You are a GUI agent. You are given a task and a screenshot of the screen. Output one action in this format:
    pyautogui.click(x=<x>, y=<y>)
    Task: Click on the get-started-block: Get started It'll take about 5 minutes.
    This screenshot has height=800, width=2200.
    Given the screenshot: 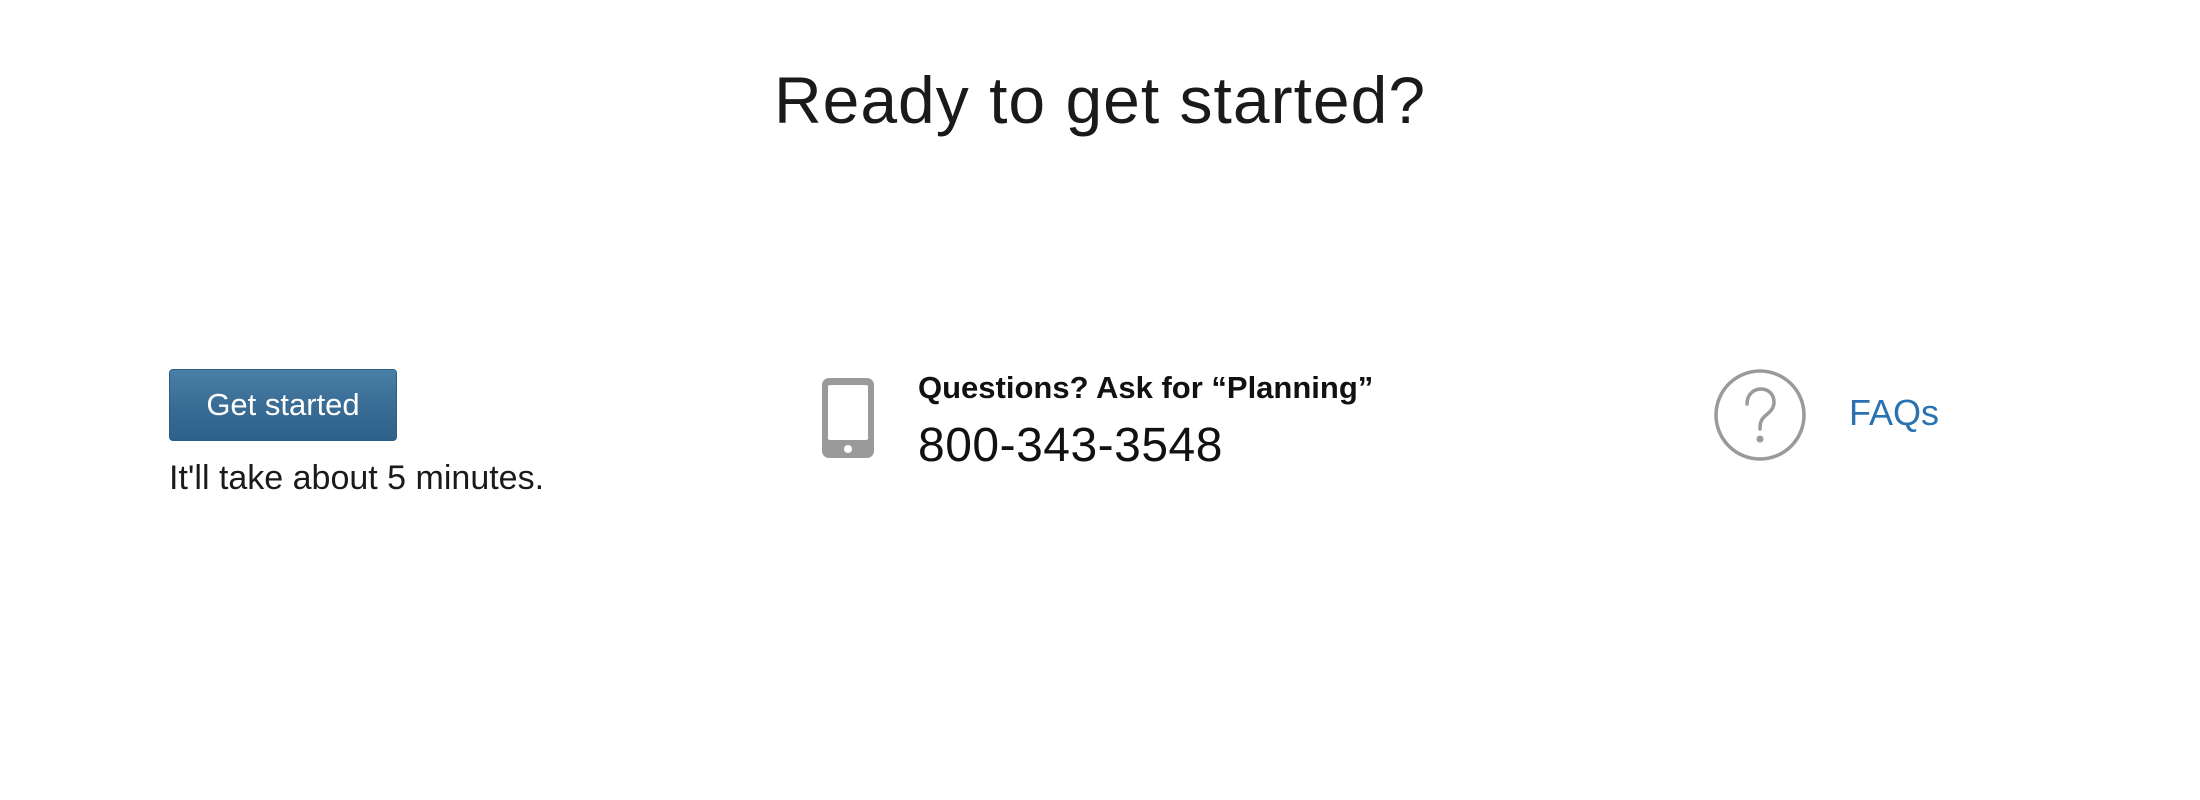 What is the action you would take?
    pyautogui.click(x=356, y=433)
    